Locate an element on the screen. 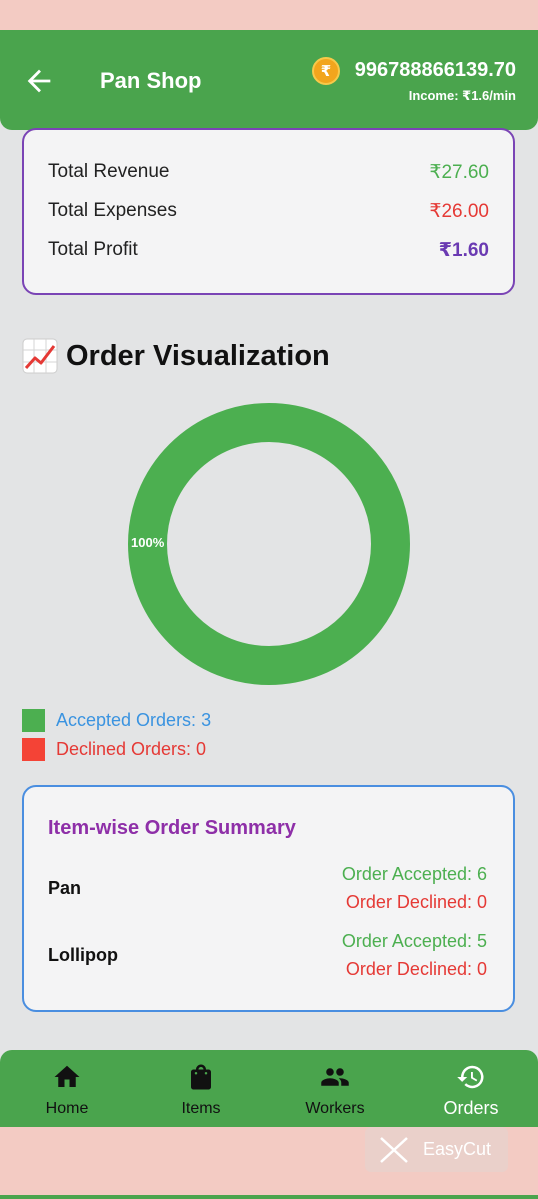 This screenshot has width=538, height=1199. income-rate: Income: ₹1.6/min is located at coordinates (462, 95).